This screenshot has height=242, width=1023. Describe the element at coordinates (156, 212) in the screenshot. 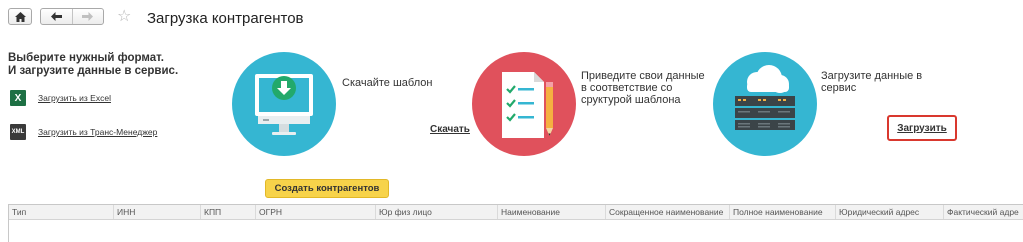

I see `column-header: ИНН` at that location.